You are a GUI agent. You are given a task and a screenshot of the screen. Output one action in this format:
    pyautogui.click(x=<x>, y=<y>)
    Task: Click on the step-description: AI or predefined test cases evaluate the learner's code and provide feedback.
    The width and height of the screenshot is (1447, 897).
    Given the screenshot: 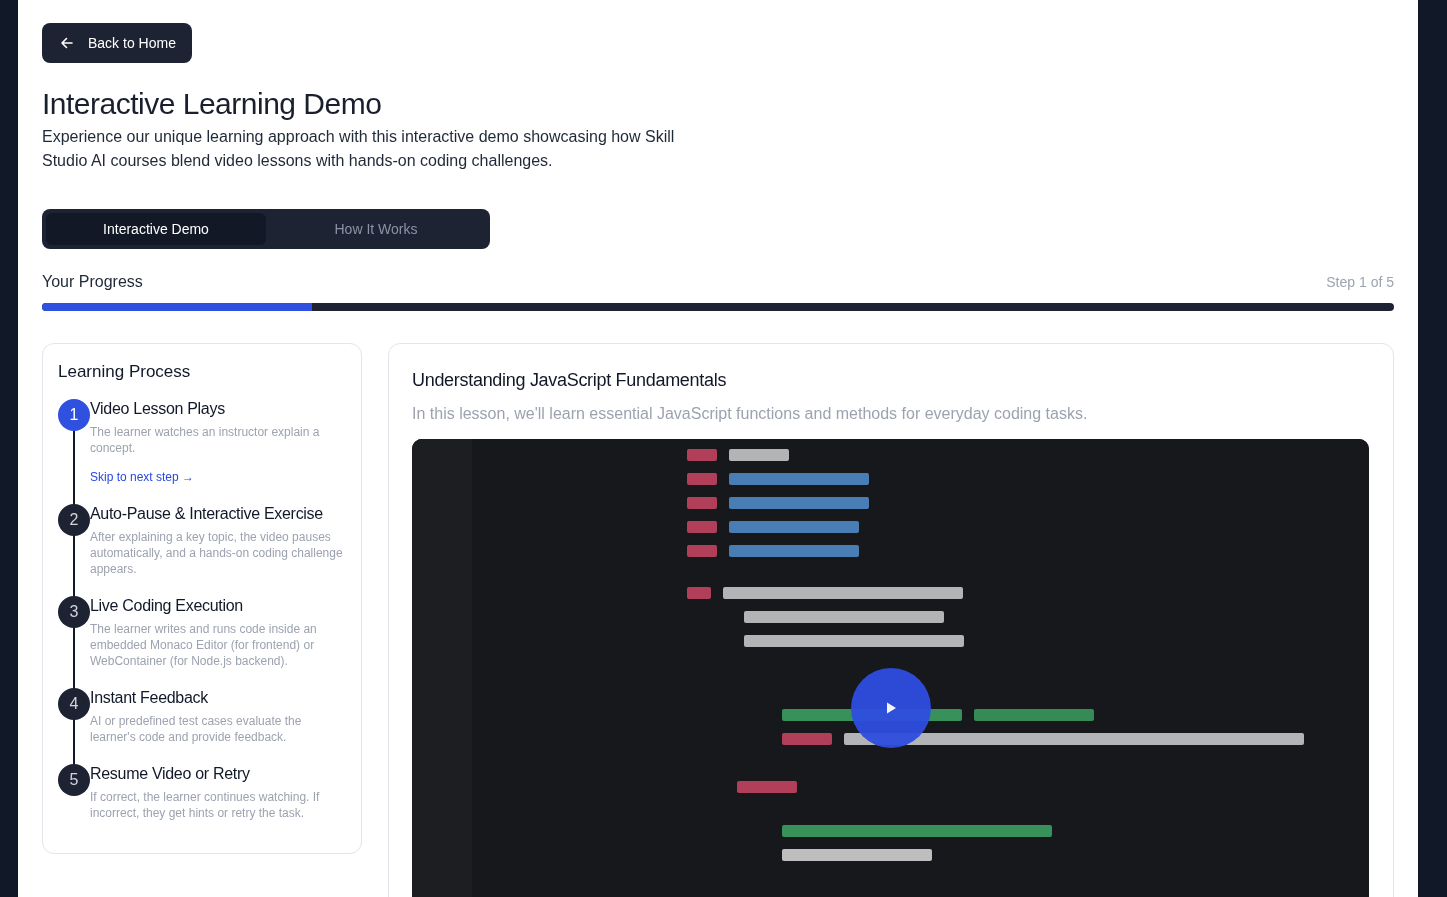 What is the action you would take?
    pyautogui.click(x=196, y=729)
    